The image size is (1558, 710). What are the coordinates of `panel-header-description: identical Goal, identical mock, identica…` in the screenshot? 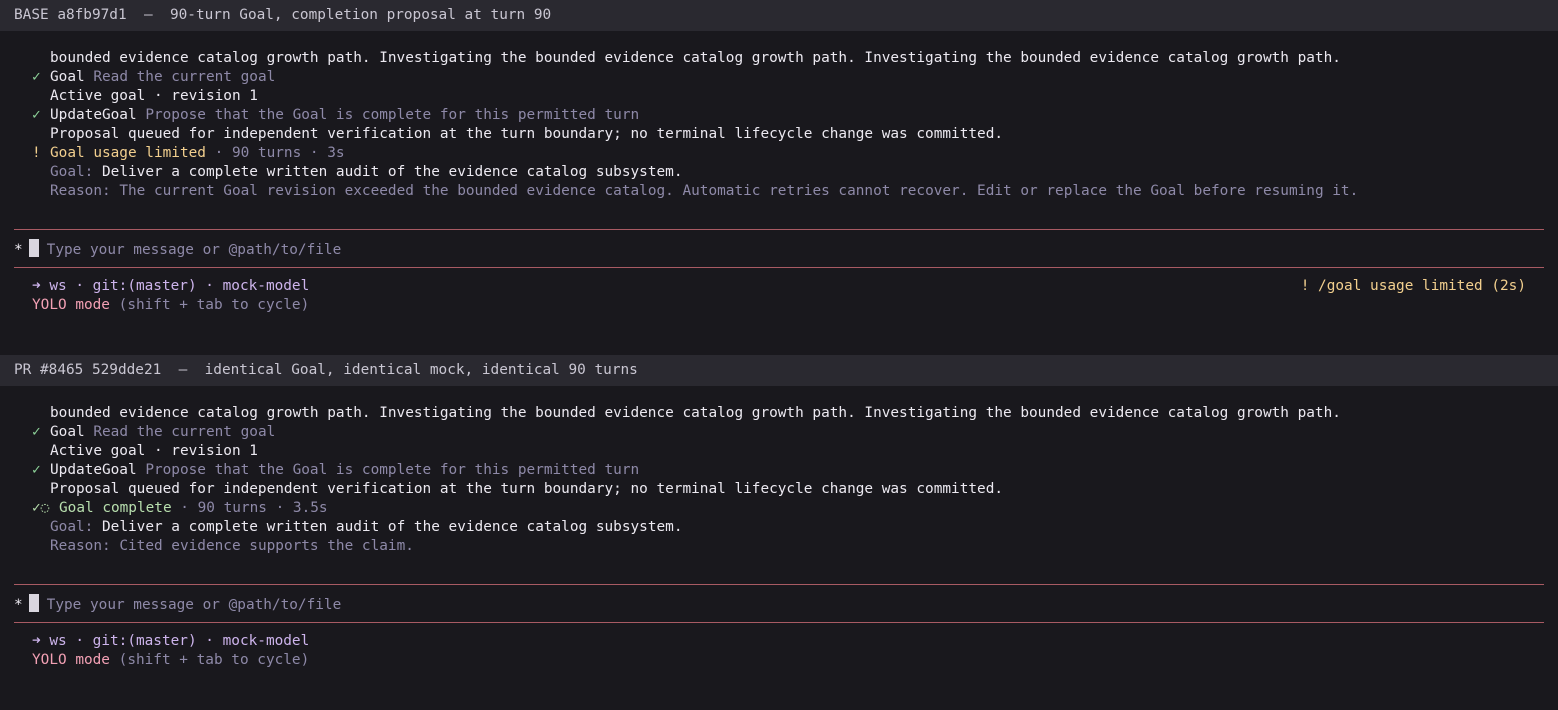 It's located at (421, 370).